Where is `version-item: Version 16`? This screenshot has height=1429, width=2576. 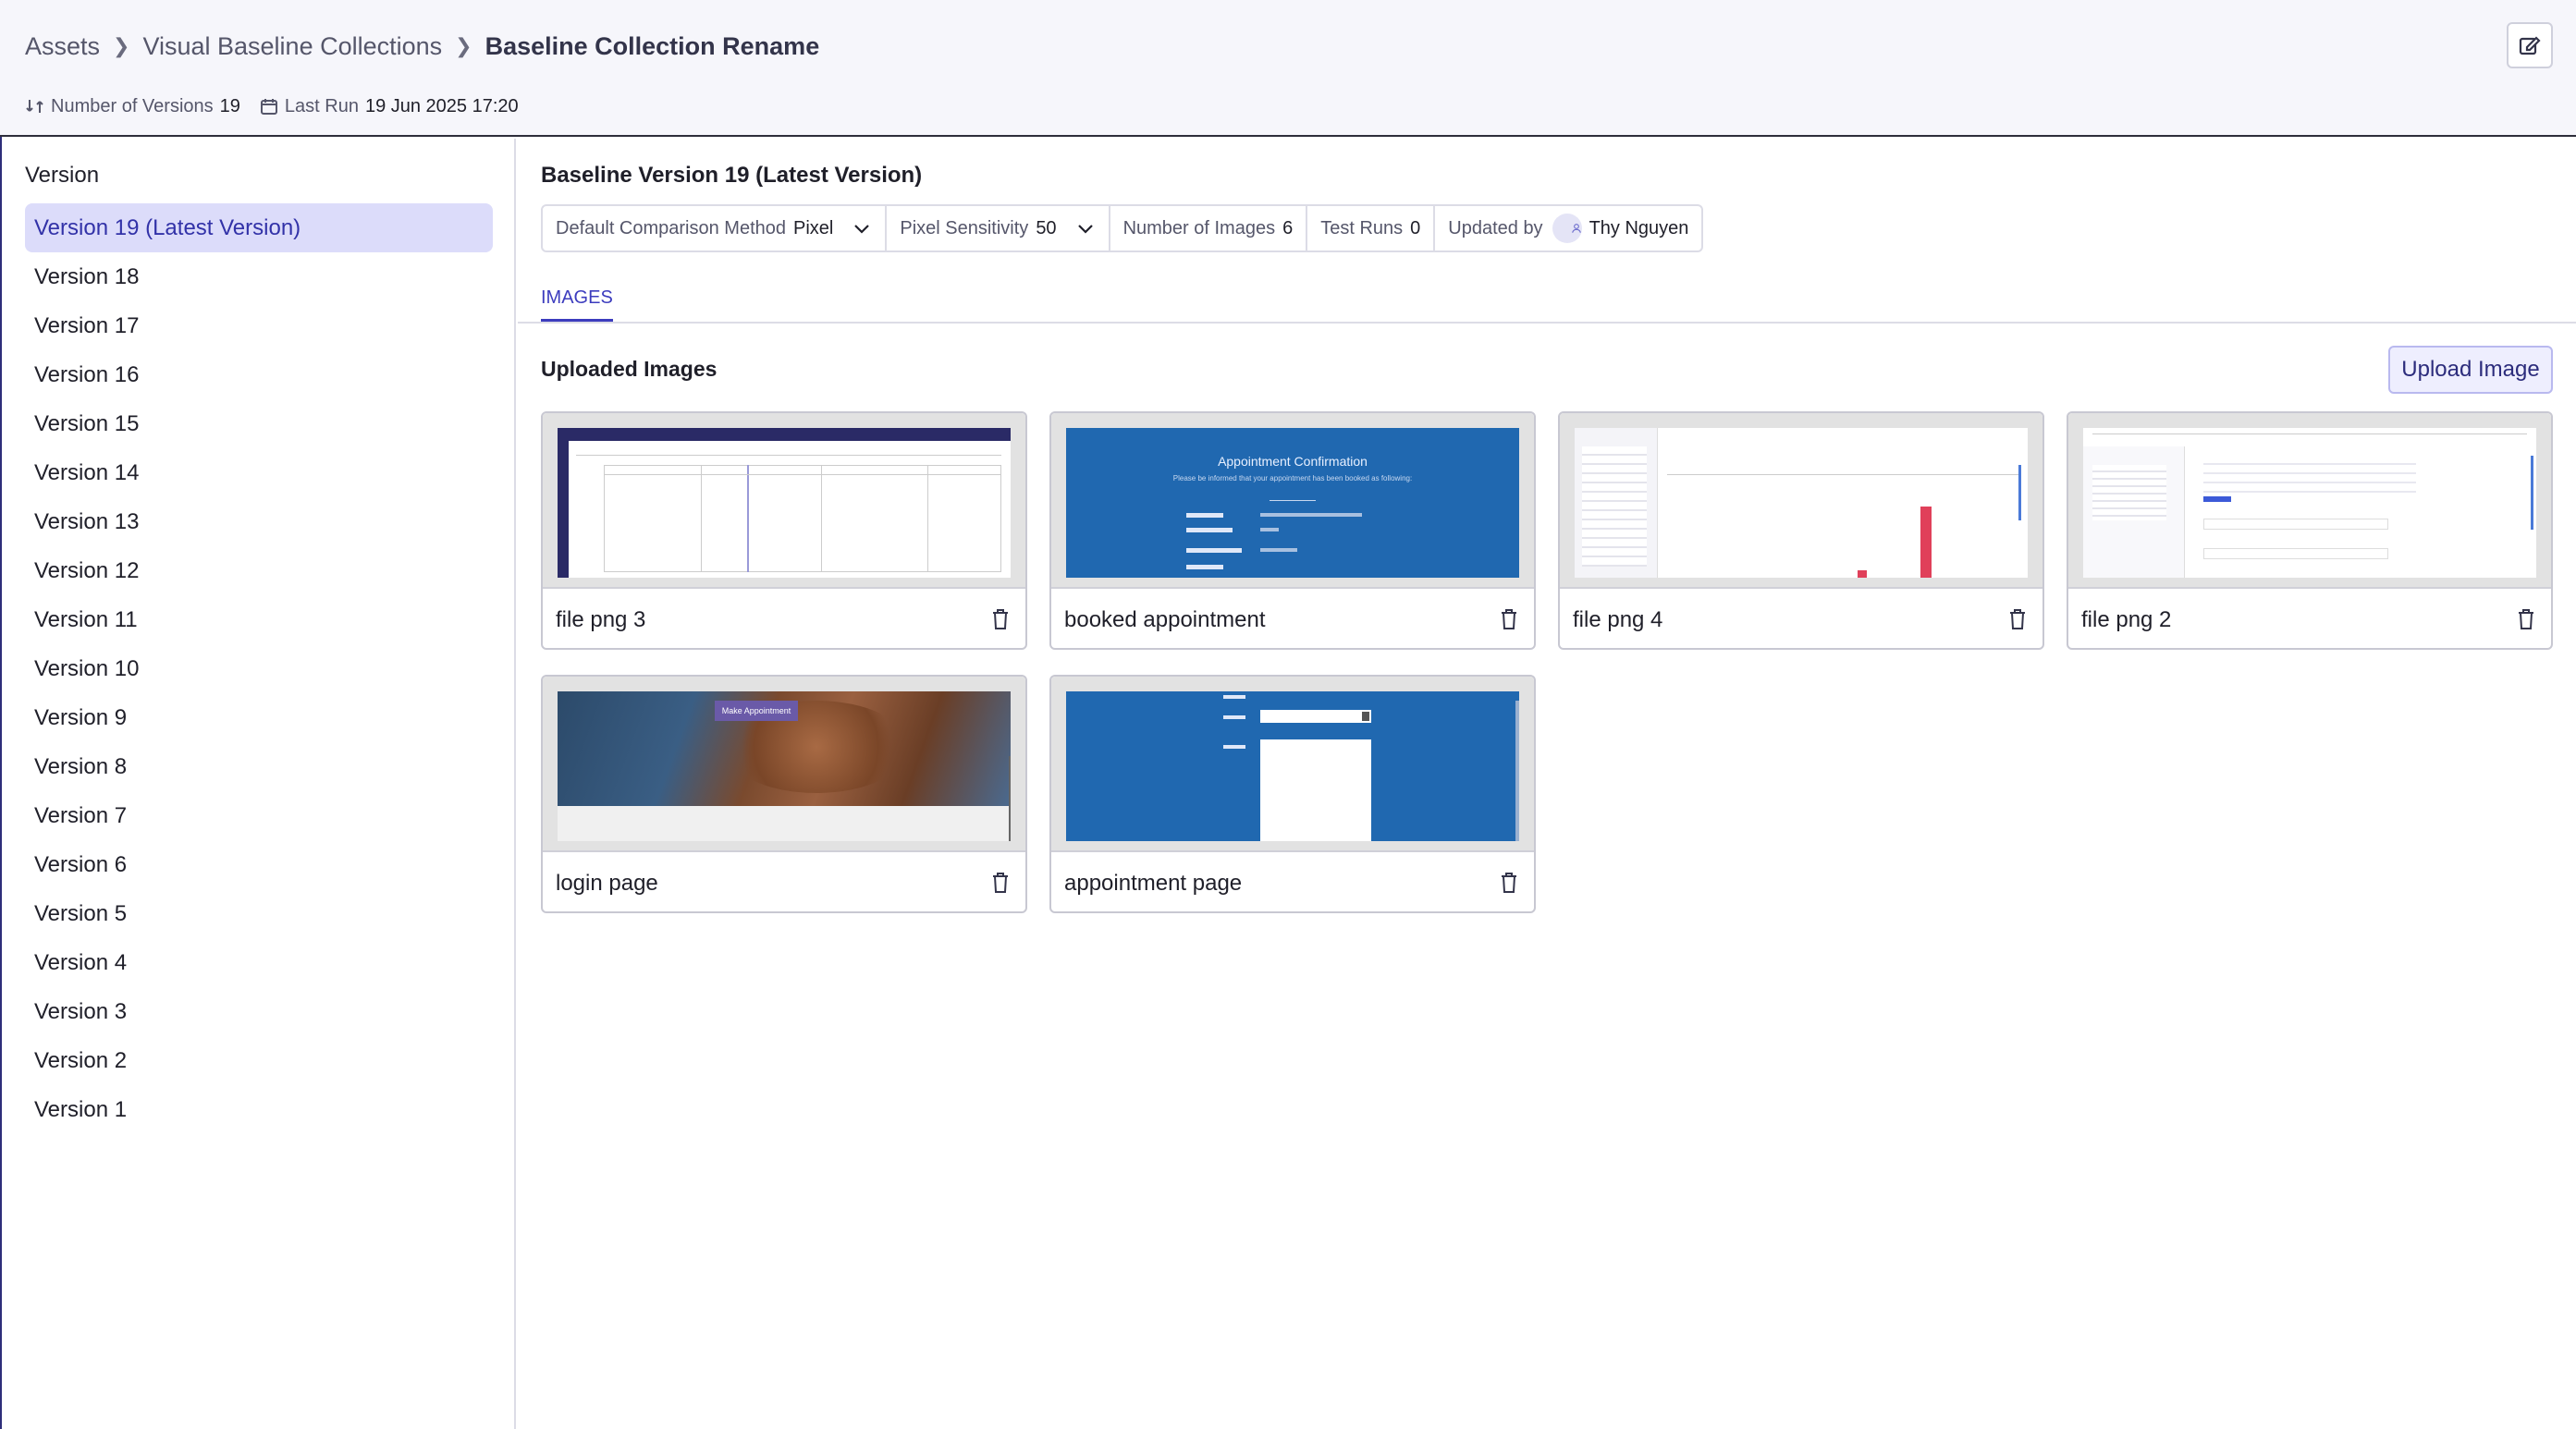 version-item: Version 16 is located at coordinates (259, 374).